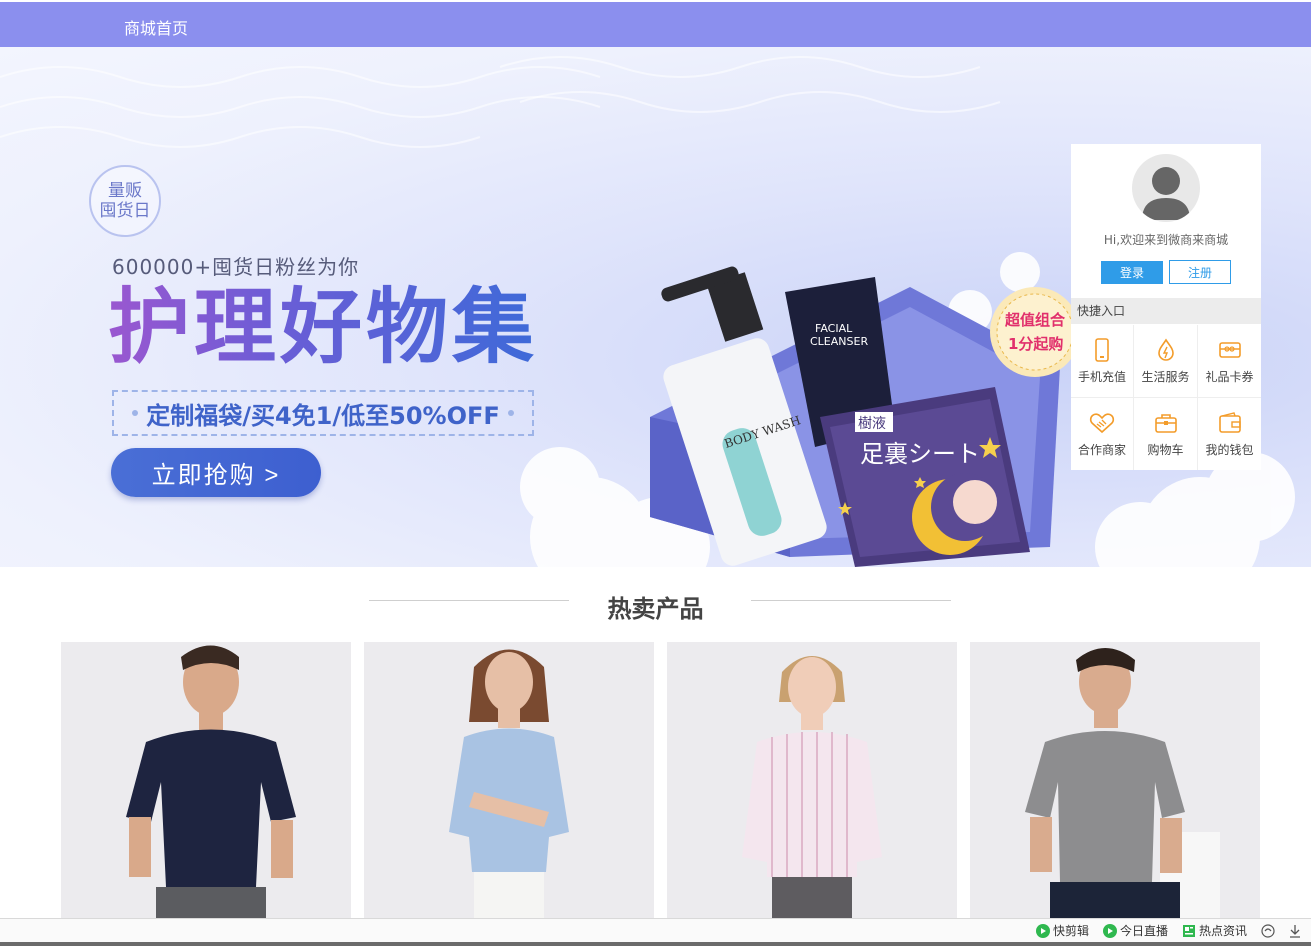  I want to click on phone-icon, so click(1102, 349).